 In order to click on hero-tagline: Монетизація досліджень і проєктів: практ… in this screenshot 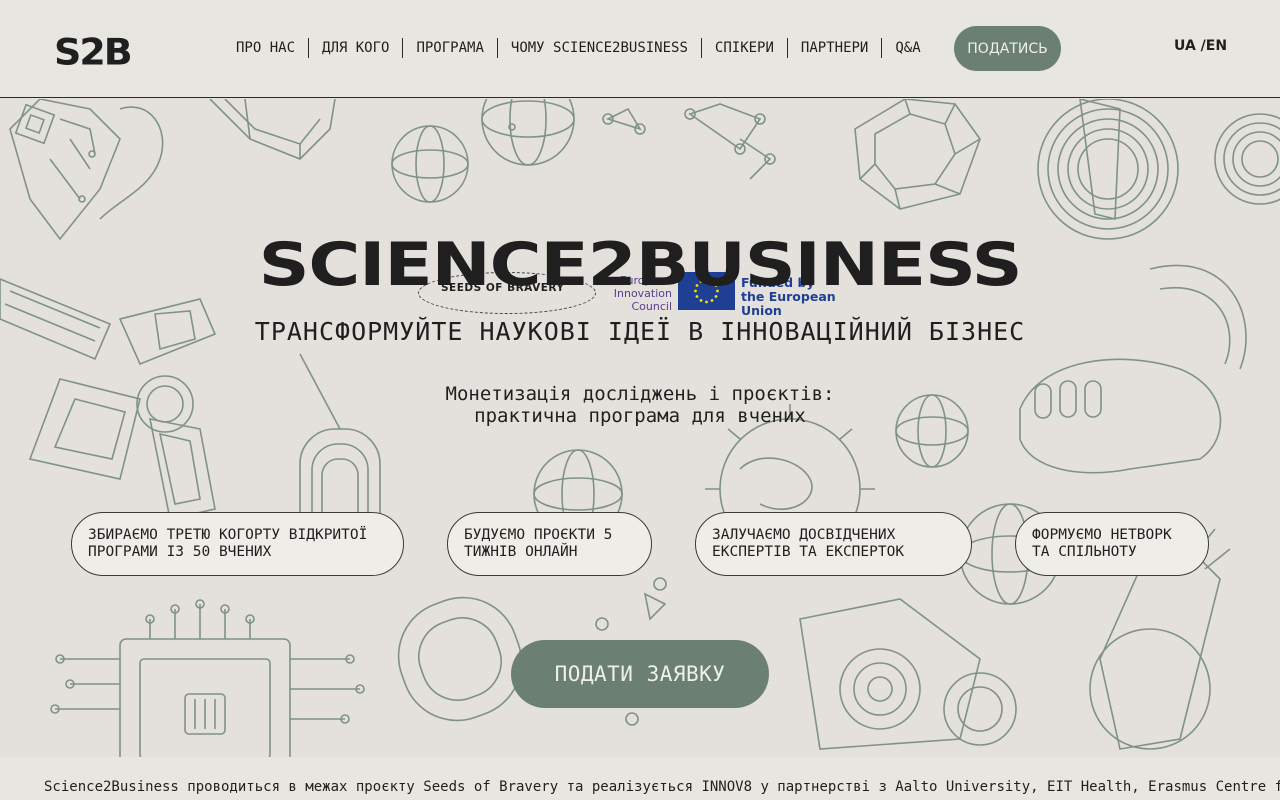, I will do `click(640, 405)`.